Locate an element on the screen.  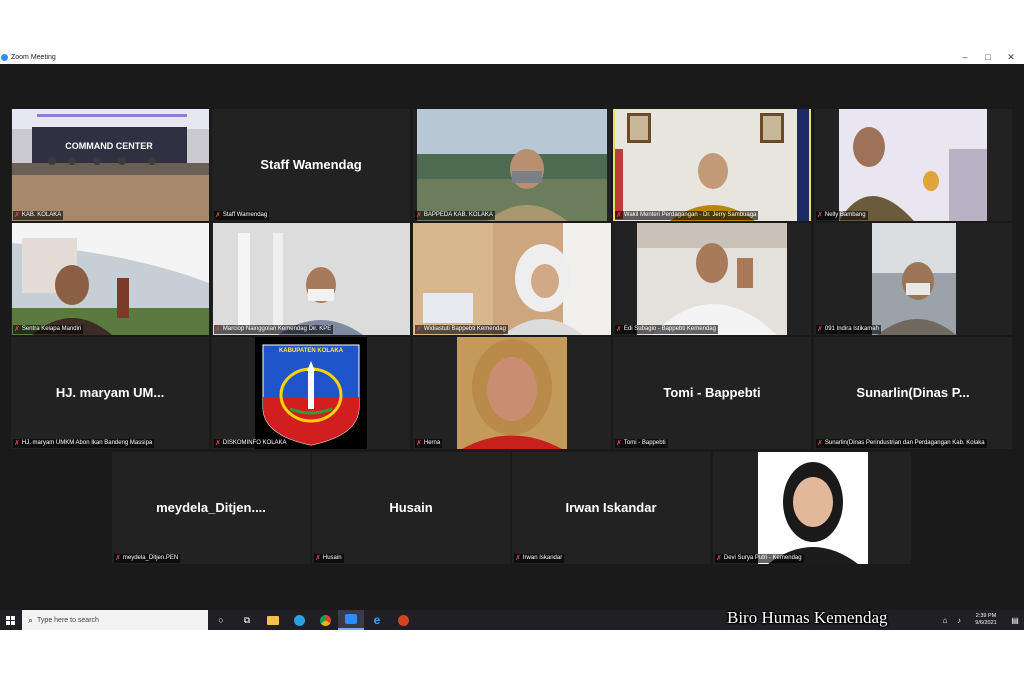
participant-name-label: ✗ 091 Indira Istikamah is located at coordinates (848, 329).